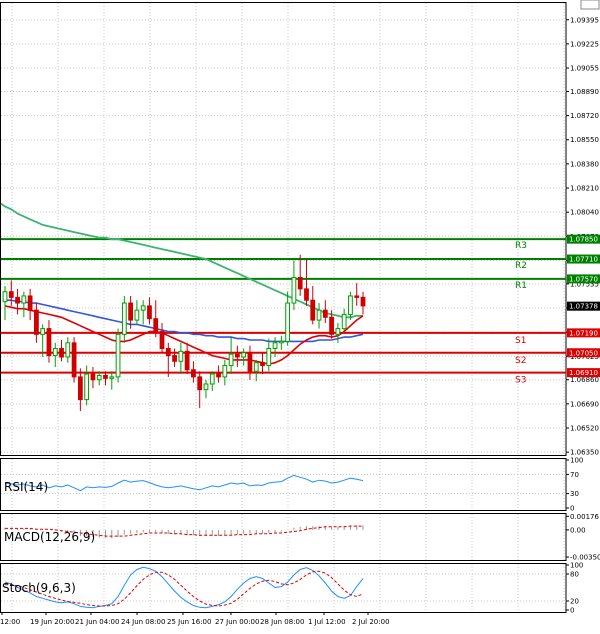 The height and width of the screenshot is (634, 600). What do you see at coordinates (584, 20) in the screenshot?
I see `price-axis-label: 1.09395` at bounding box center [584, 20].